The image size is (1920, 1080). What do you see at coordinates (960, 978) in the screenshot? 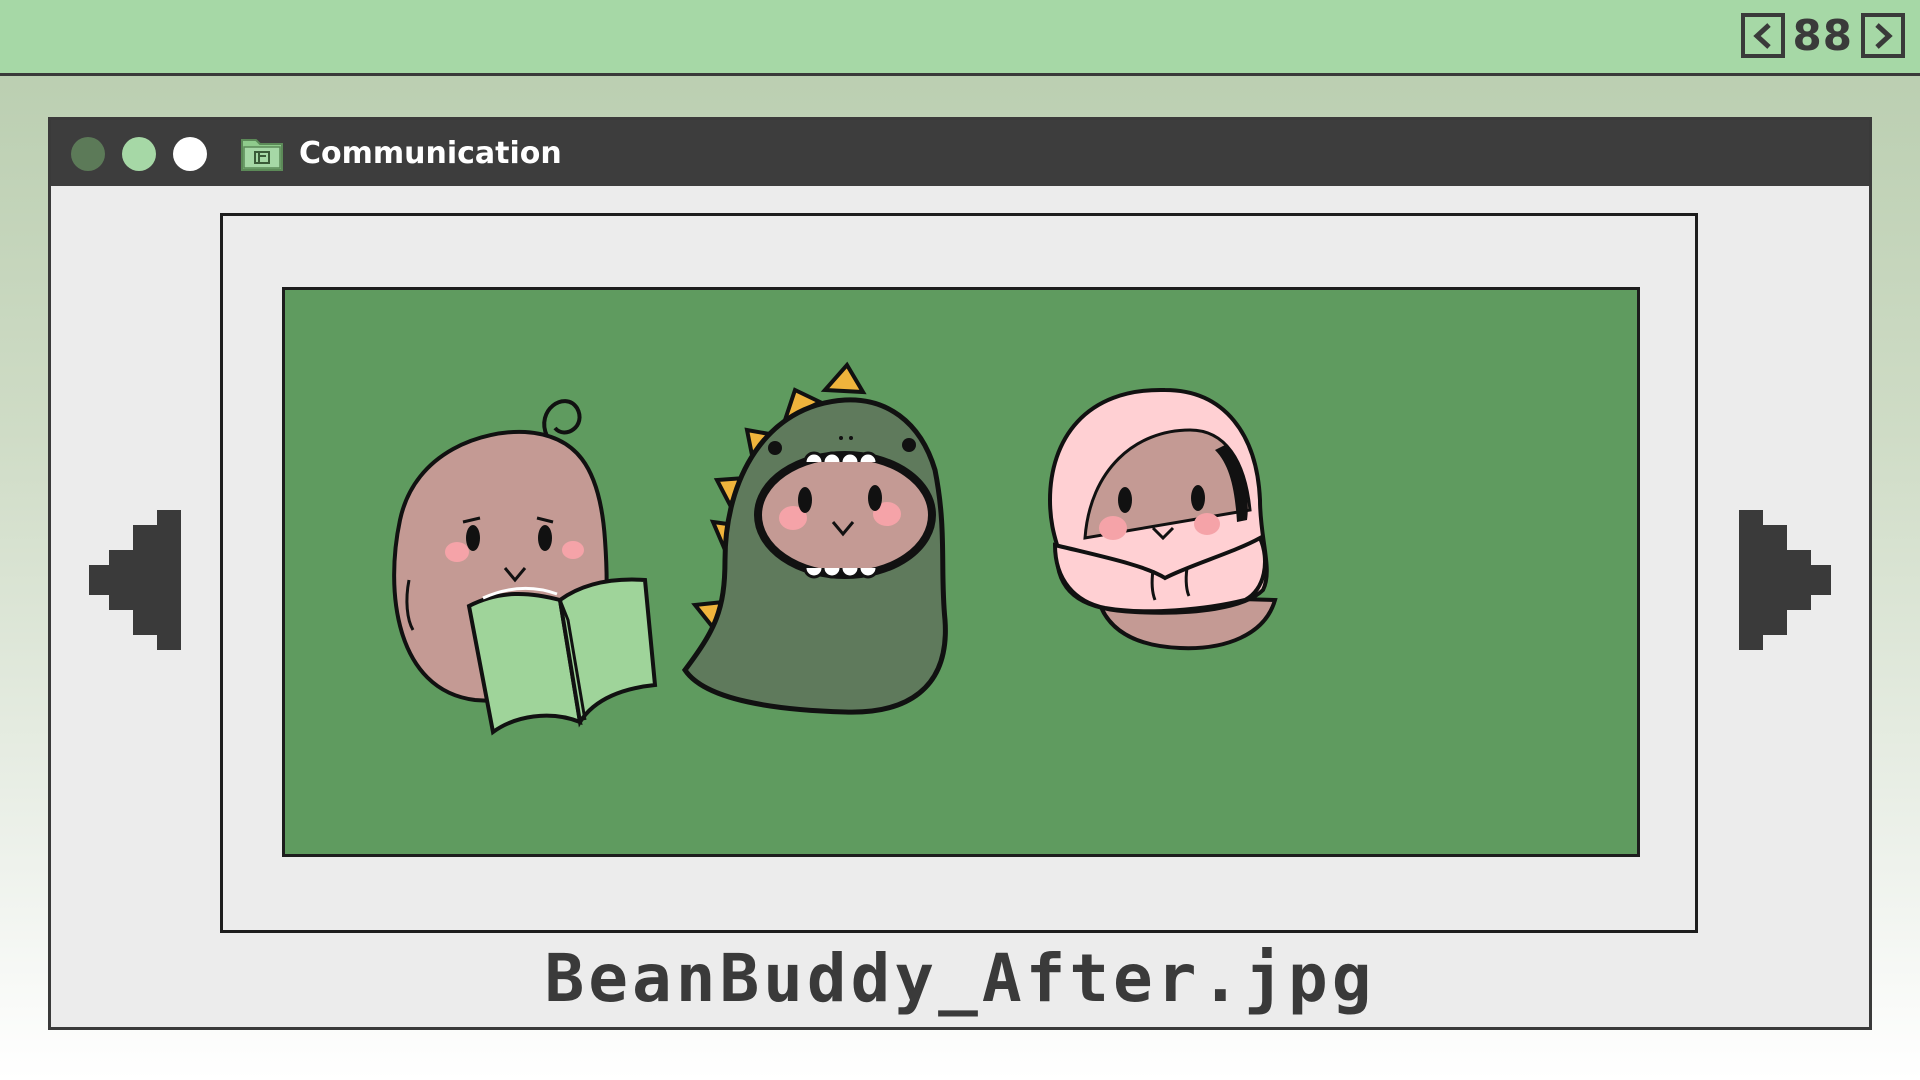
I see `image-filename: BeanBuddy_After.jpg` at bounding box center [960, 978].